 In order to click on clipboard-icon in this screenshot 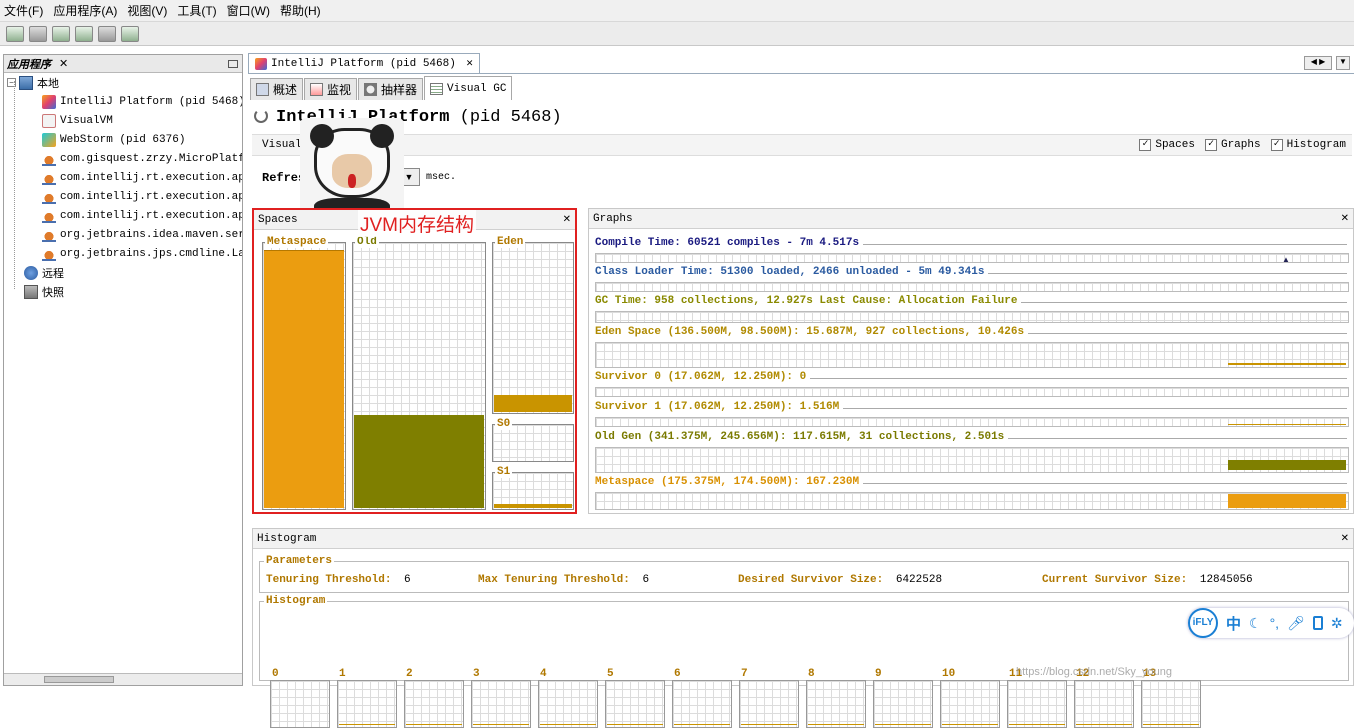, I will do `click(1317, 623)`.